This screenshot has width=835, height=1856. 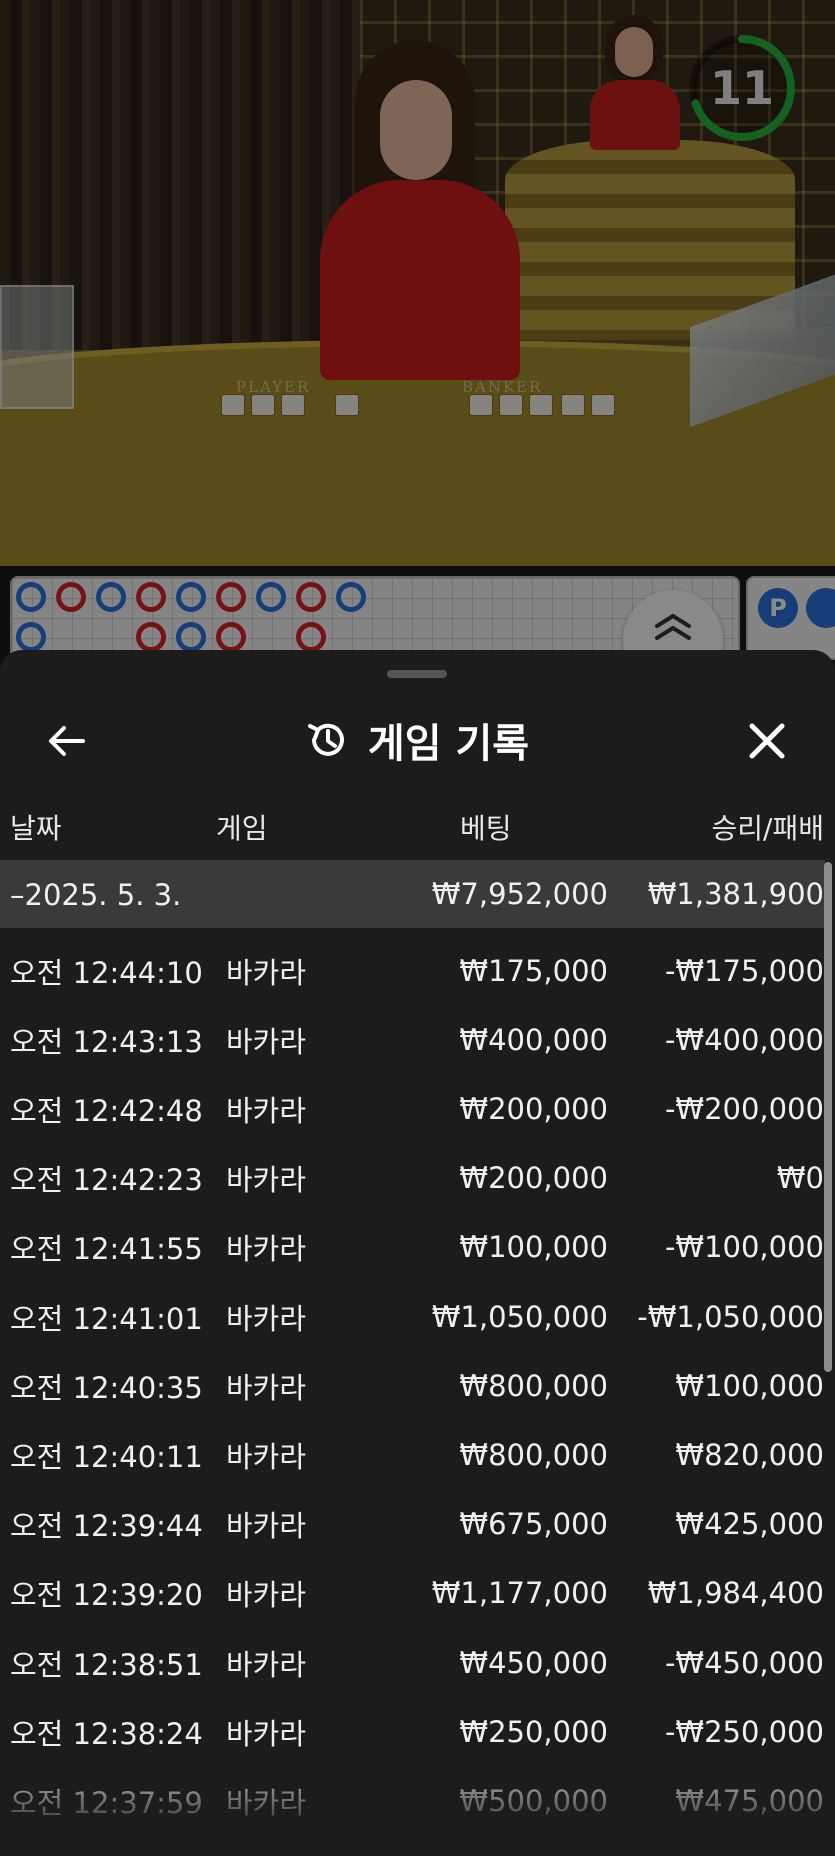 What do you see at coordinates (242, 828) in the screenshot?
I see `column-header-game: 게임` at bounding box center [242, 828].